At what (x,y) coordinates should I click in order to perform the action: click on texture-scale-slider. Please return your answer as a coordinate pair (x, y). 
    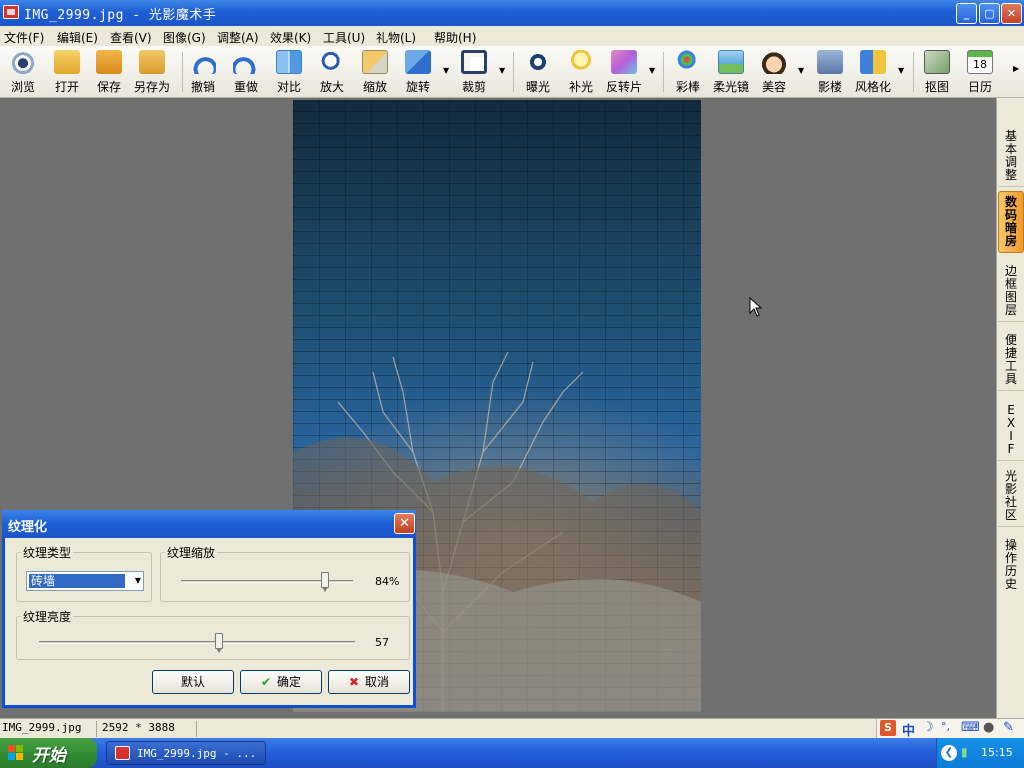
    Looking at the image, I should click on (325, 582).